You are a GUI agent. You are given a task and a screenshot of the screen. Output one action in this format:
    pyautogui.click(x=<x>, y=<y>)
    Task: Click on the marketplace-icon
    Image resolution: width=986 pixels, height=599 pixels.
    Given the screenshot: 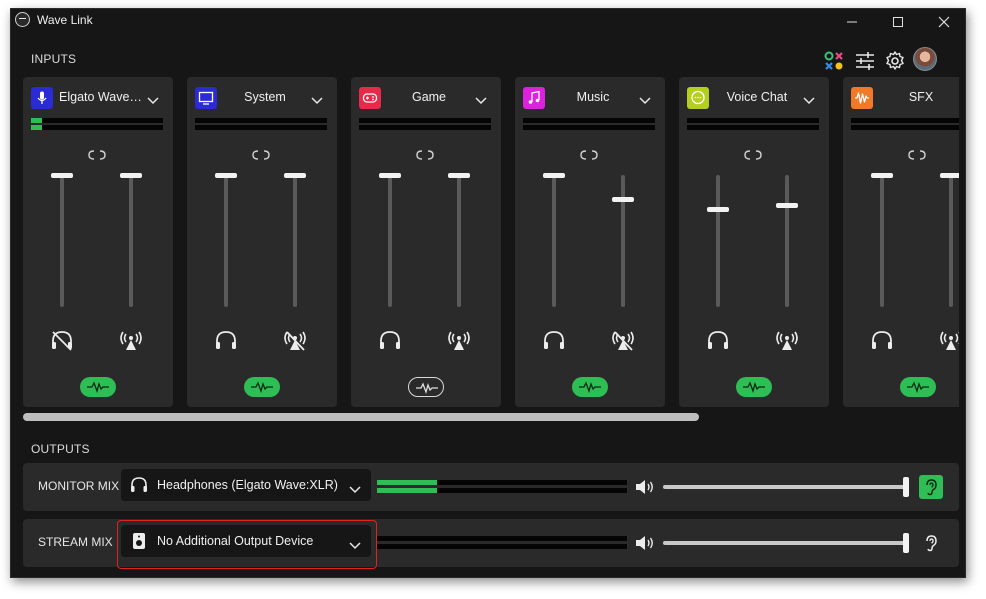 What is the action you would take?
    pyautogui.click(x=834, y=61)
    